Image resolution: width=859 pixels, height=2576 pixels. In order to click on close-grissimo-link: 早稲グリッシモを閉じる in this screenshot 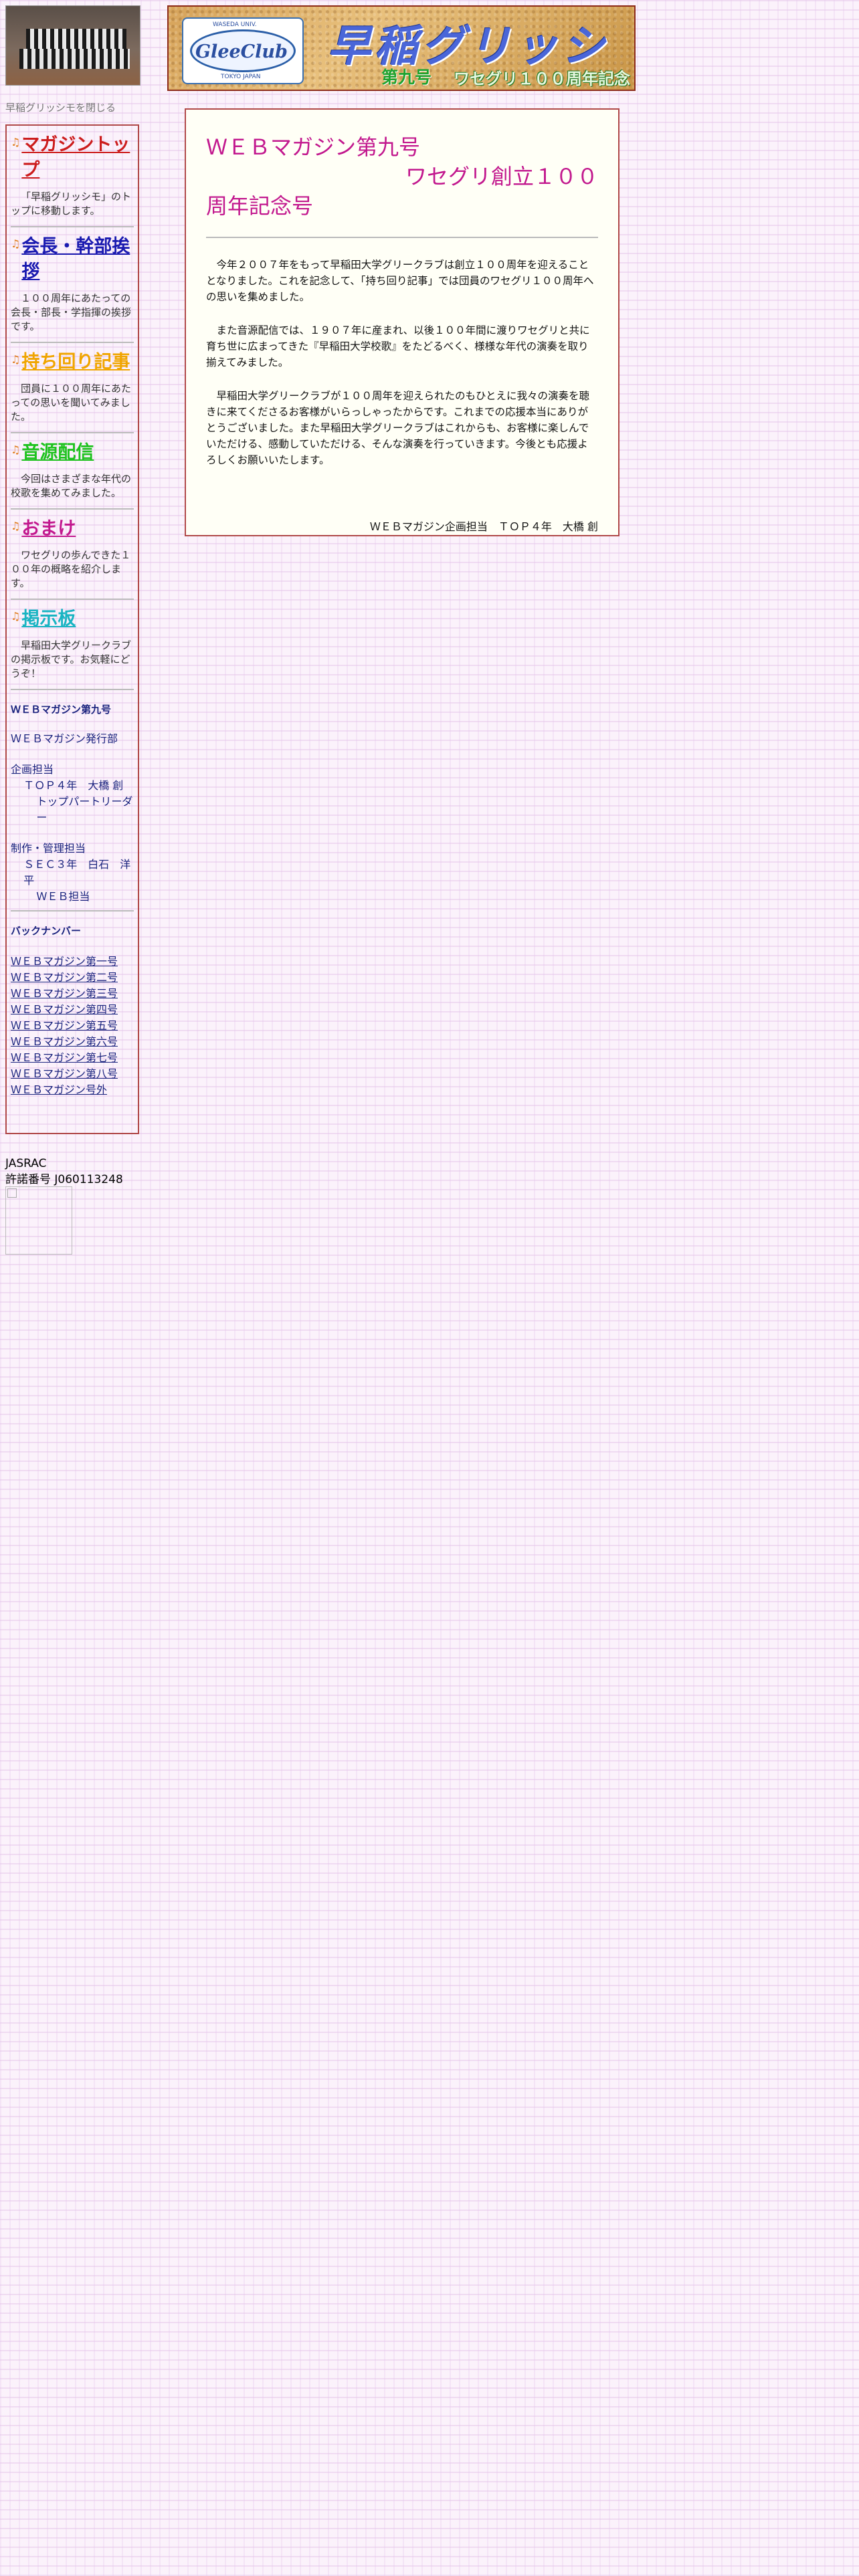, I will do `click(61, 107)`.